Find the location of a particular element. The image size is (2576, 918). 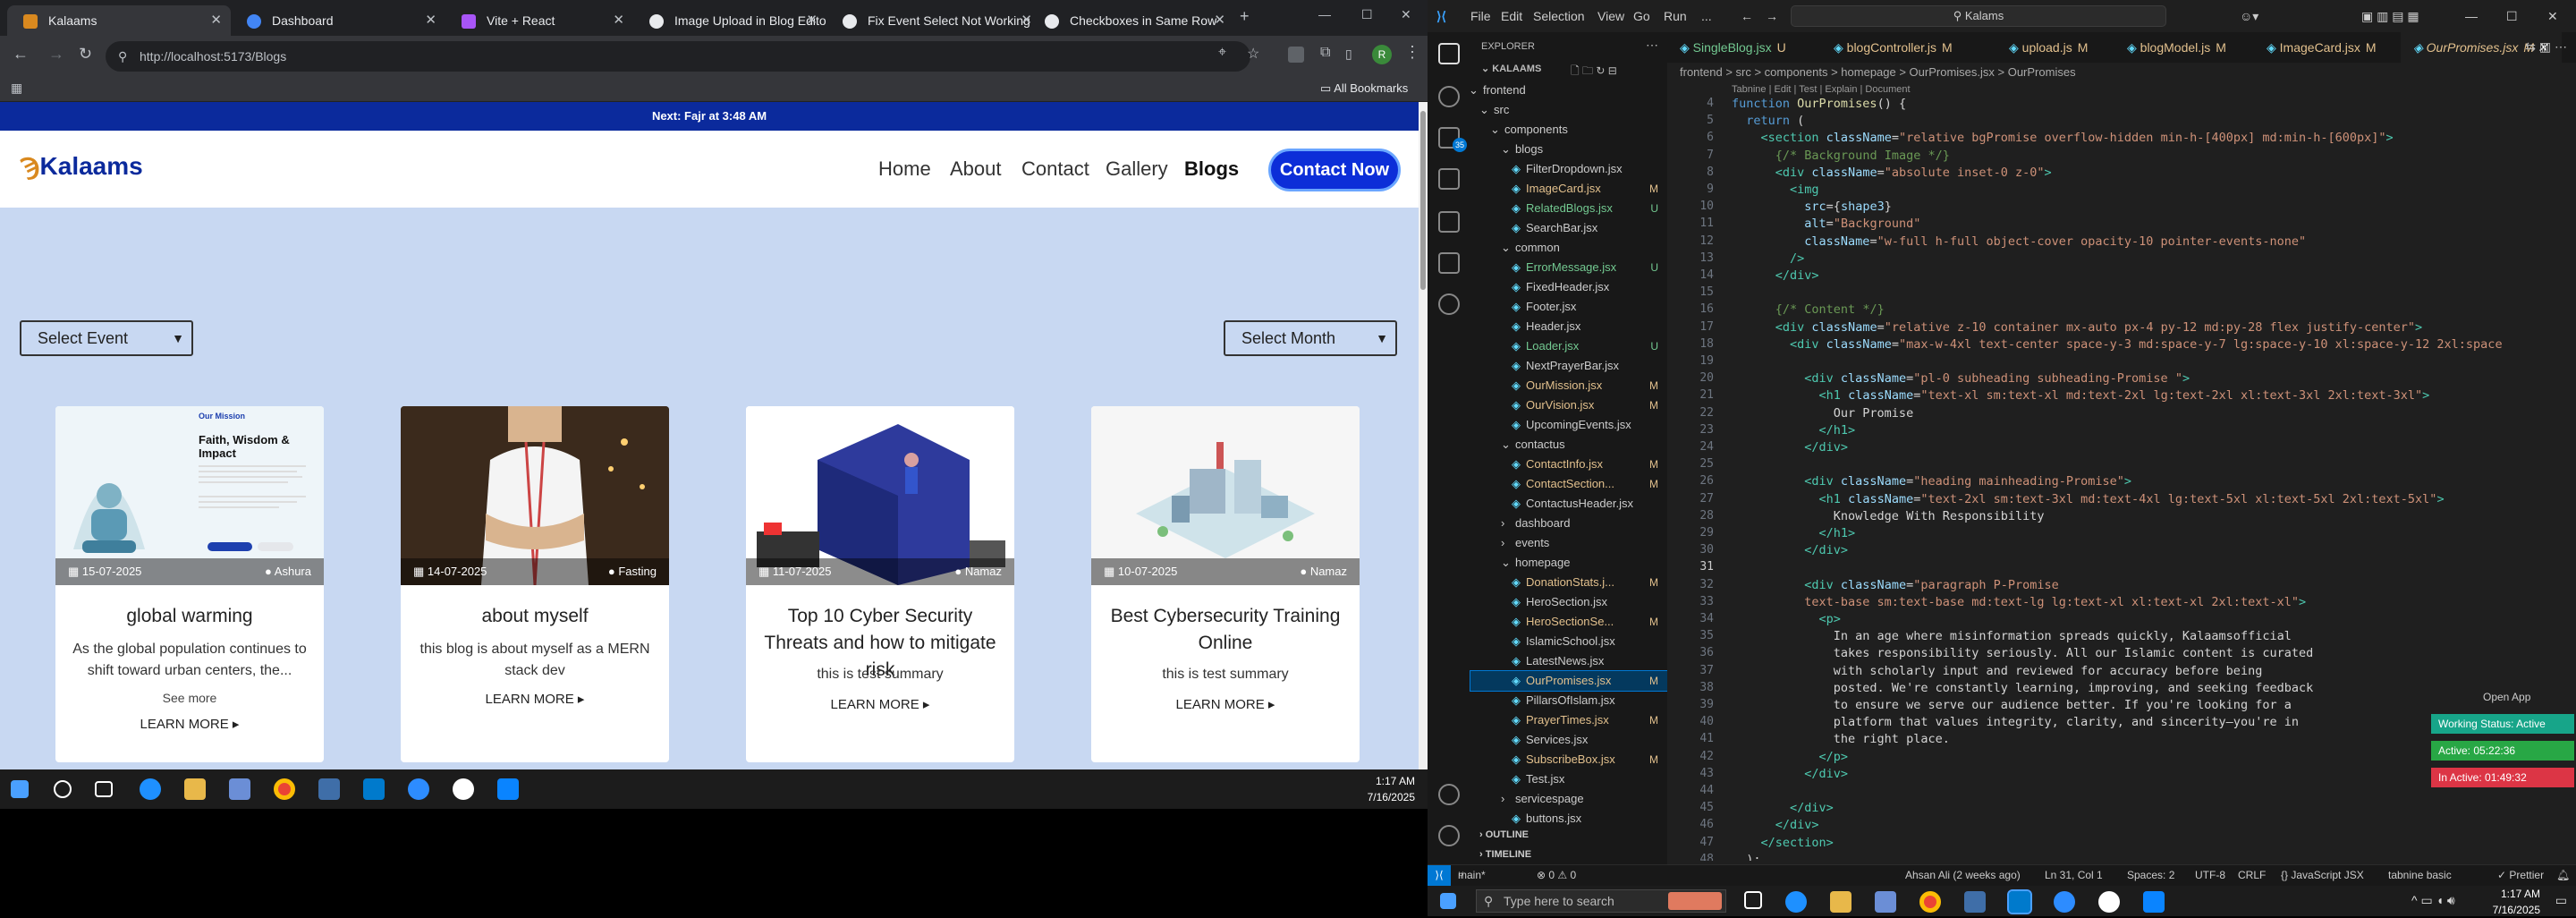

explorer-icon is located at coordinates (1449, 53).